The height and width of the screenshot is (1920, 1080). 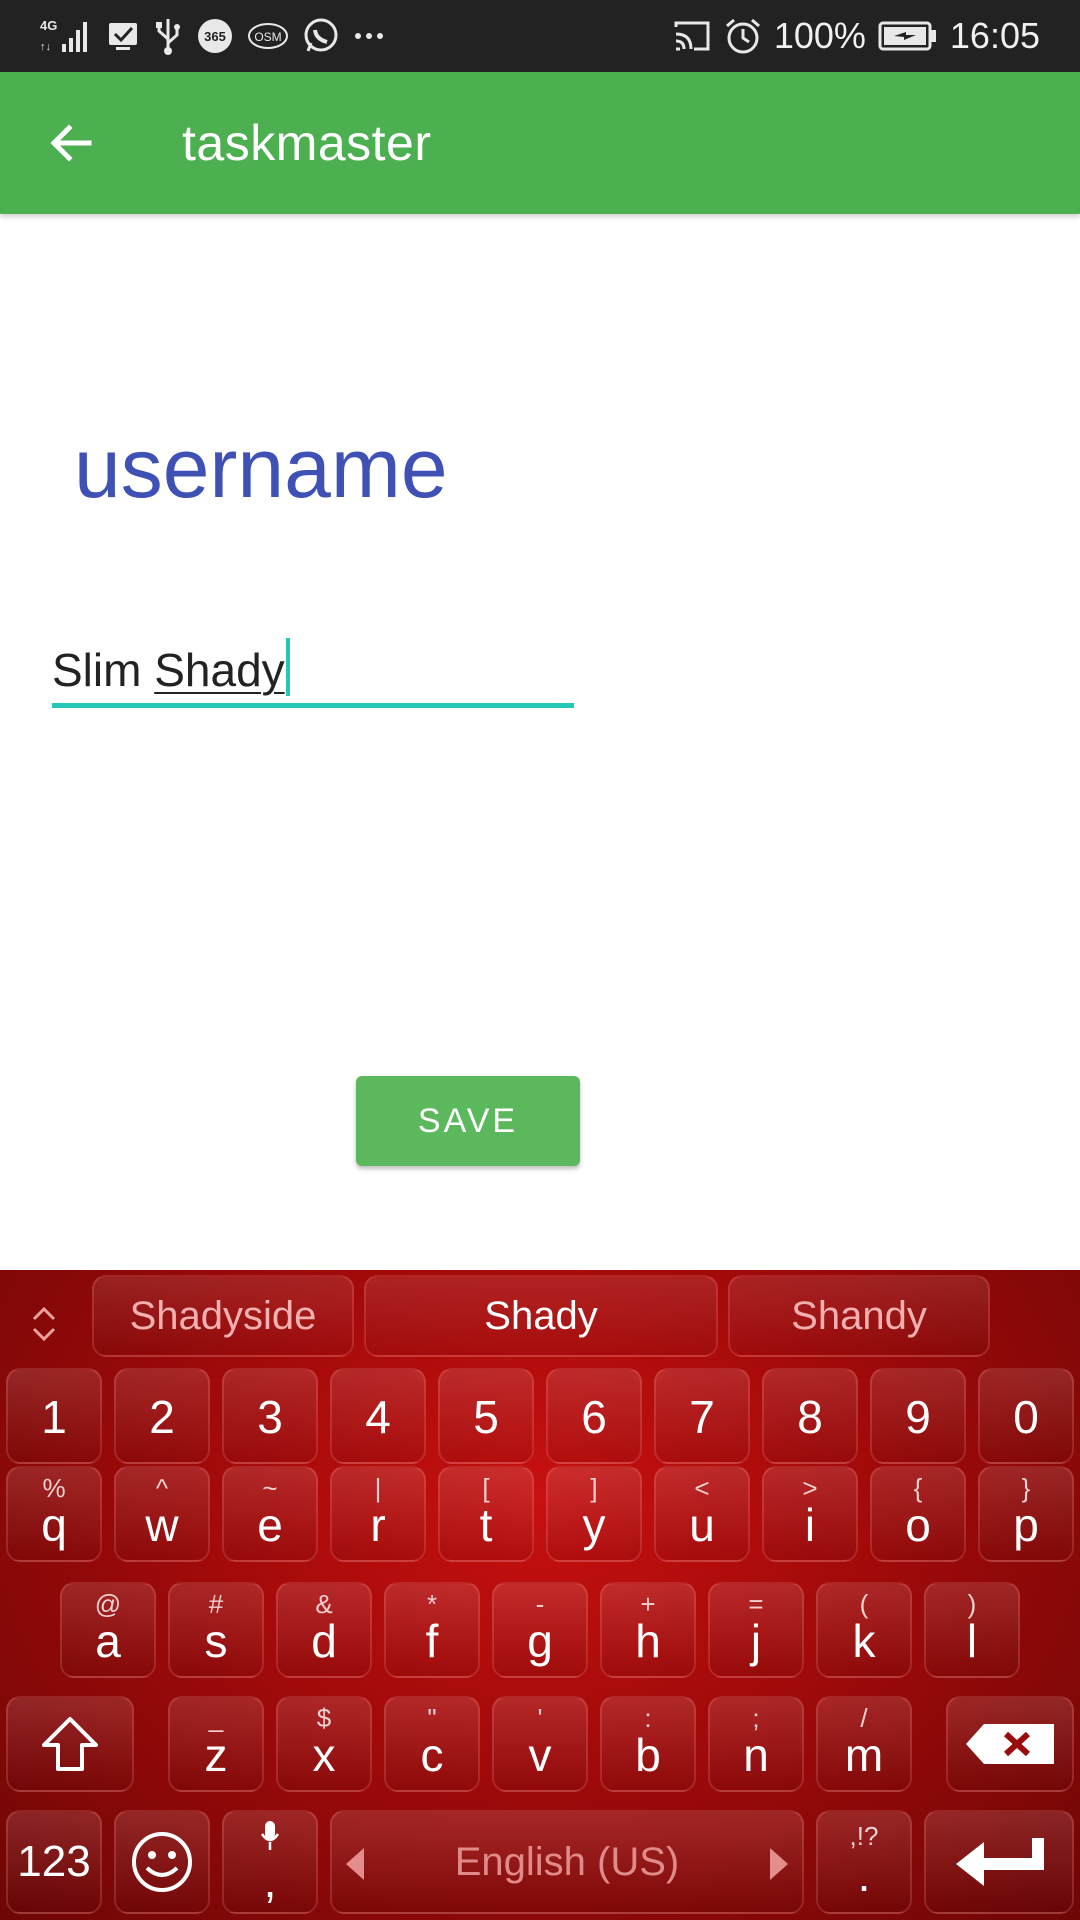 I want to click on suggestion-3: Shandy, so click(x=859, y=1316).